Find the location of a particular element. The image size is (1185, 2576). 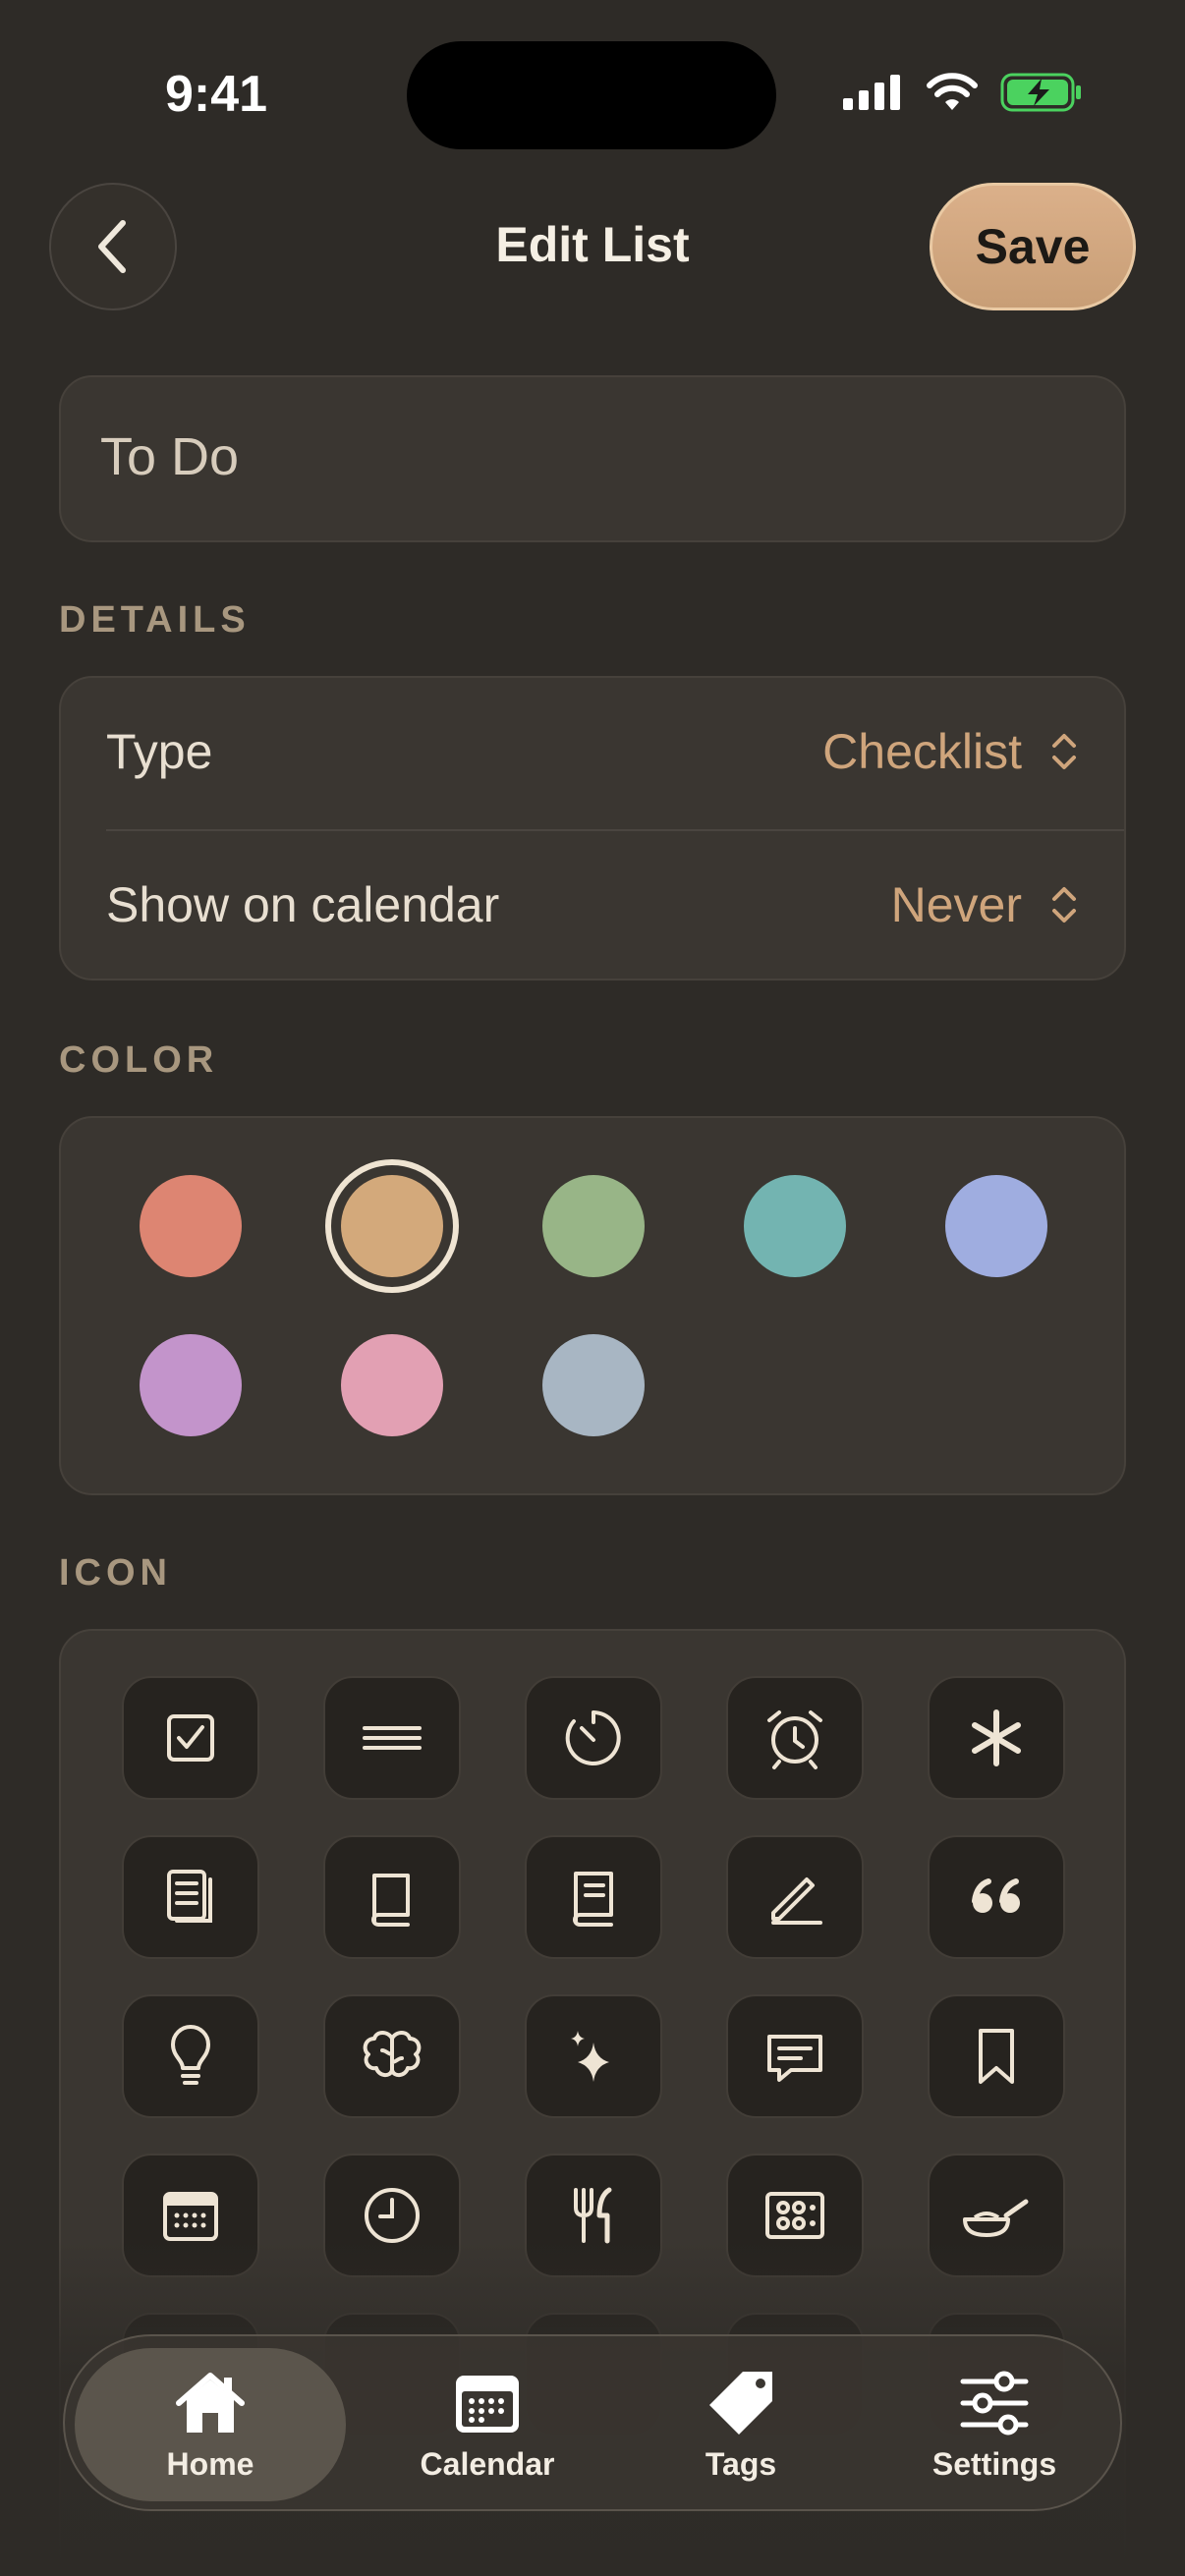

asterisk-icon is located at coordinates (997, 1737).